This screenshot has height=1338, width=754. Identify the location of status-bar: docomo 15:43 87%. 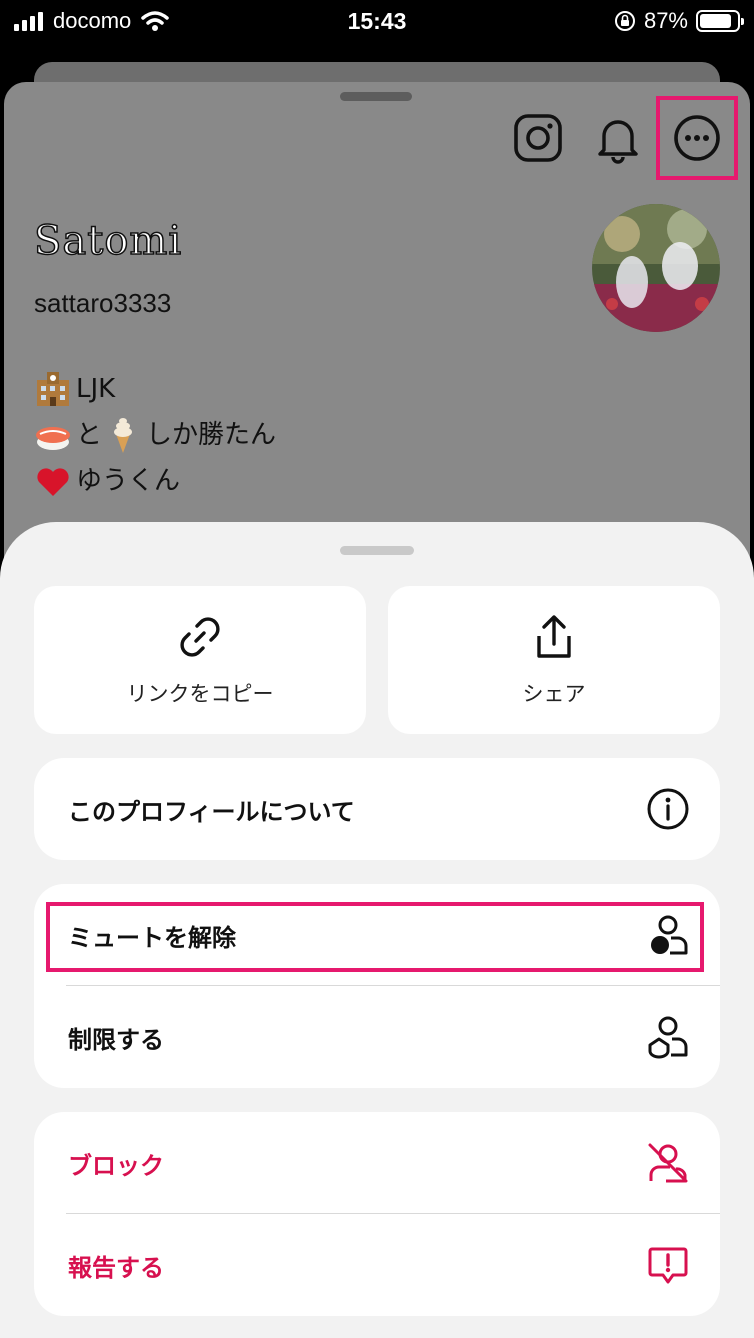
(377, 23).